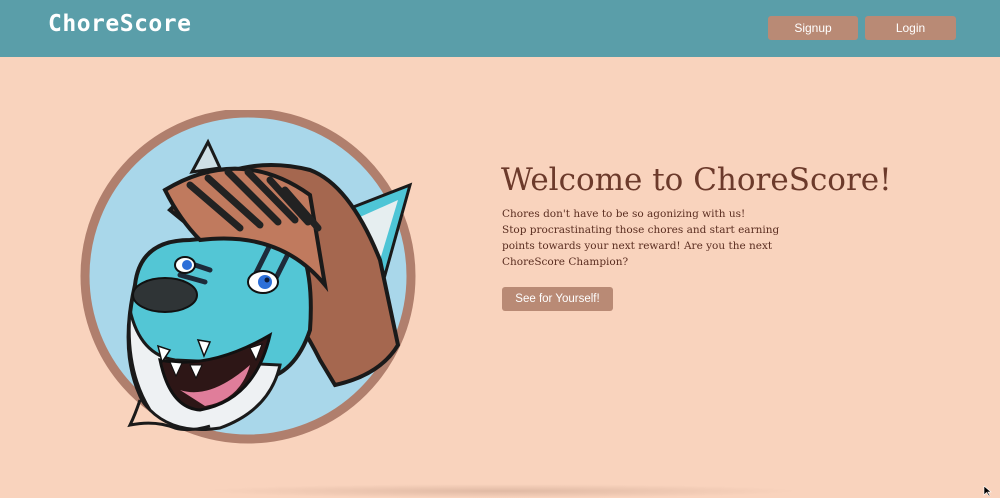 Image resolution: width=1000 pixels, height=498 pixels. Describe the element at coordinates (557, 299) in the screenshot. I see `see-for-yourself-button: See for Yourself!` at that location.